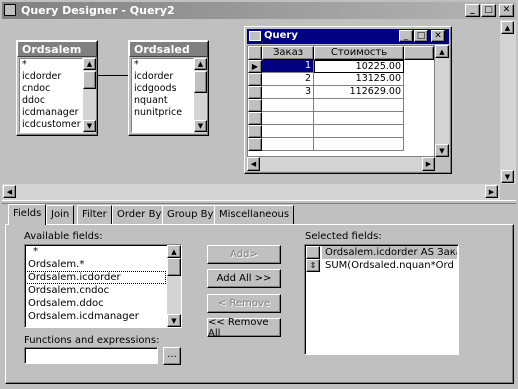 This screenshot has height=389, width=518. What do you see at coordinates (162, 101) in the screenshot?
I see `field-item: nquant` at bounding box center [162, 101].